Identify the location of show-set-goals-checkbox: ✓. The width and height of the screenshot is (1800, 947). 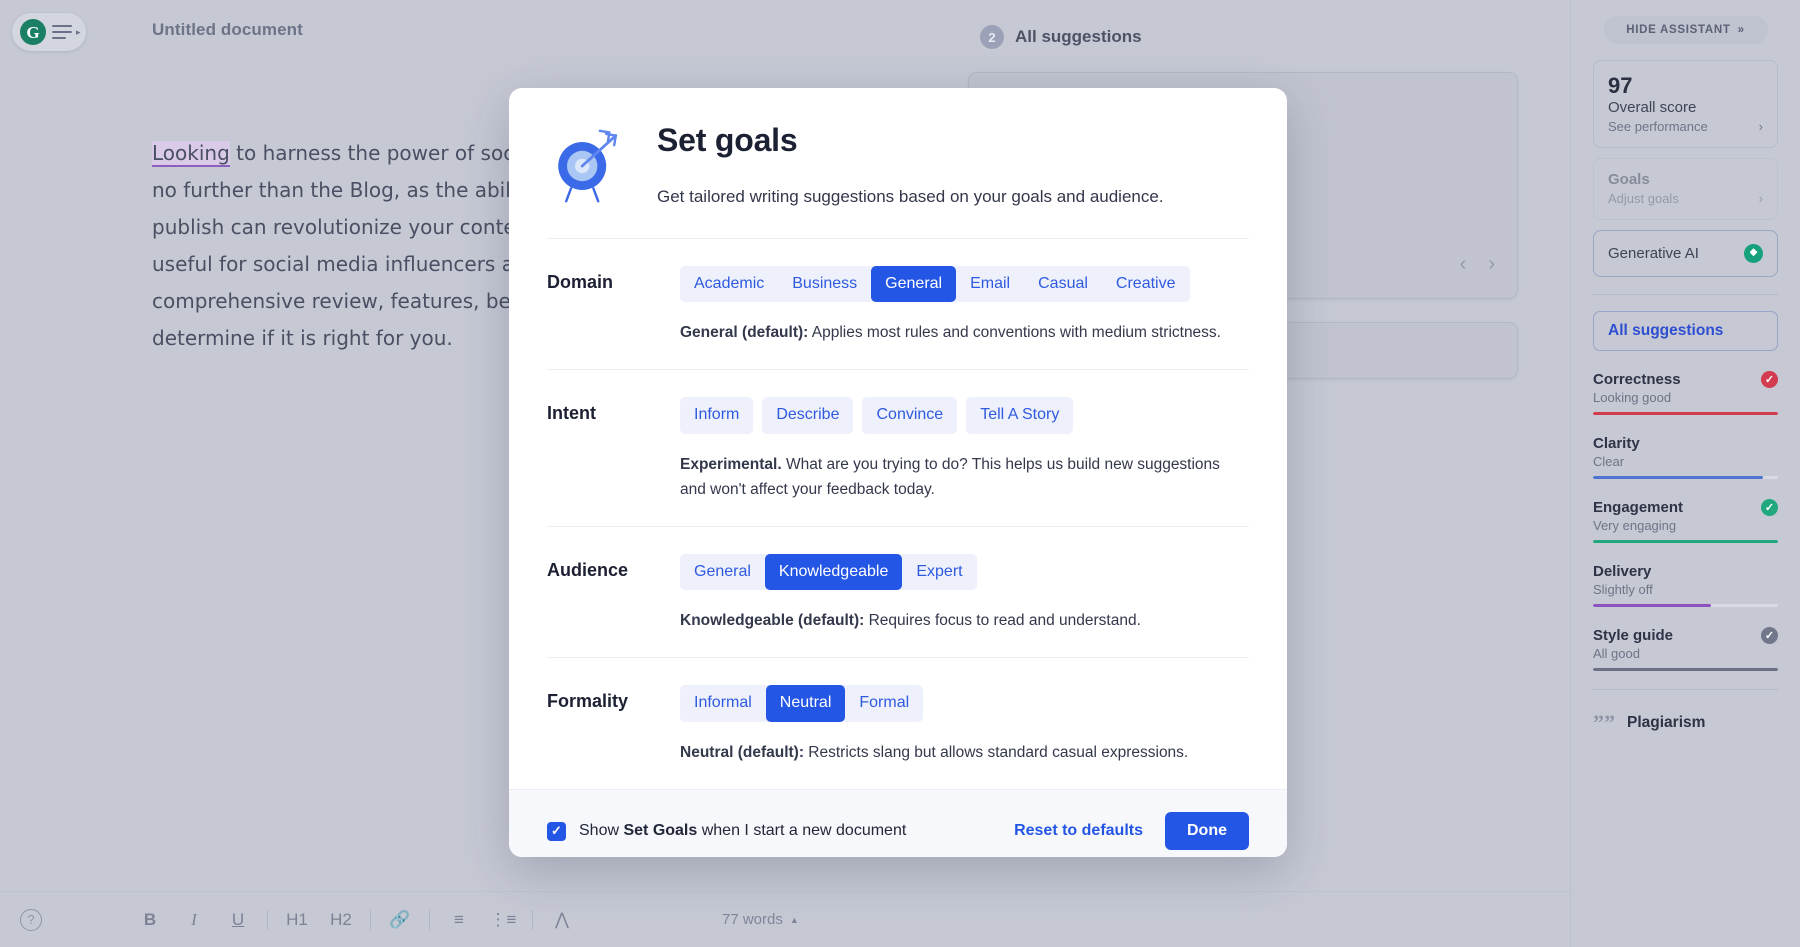
(556, 831).